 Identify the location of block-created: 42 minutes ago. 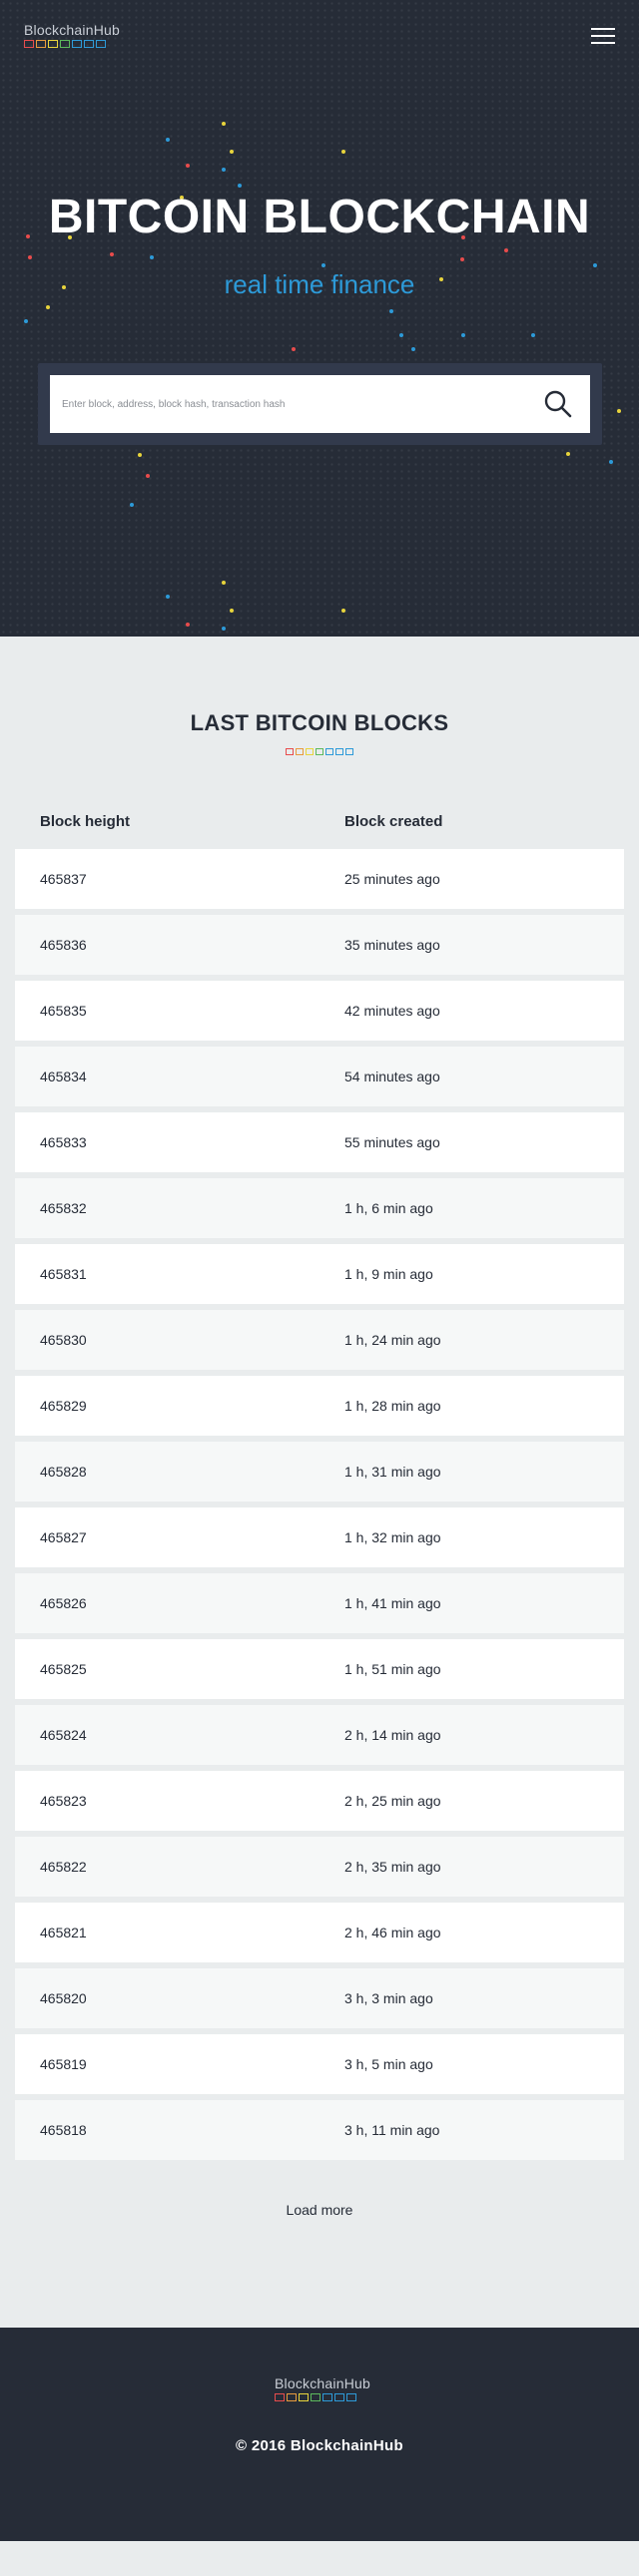
(392, 1011).